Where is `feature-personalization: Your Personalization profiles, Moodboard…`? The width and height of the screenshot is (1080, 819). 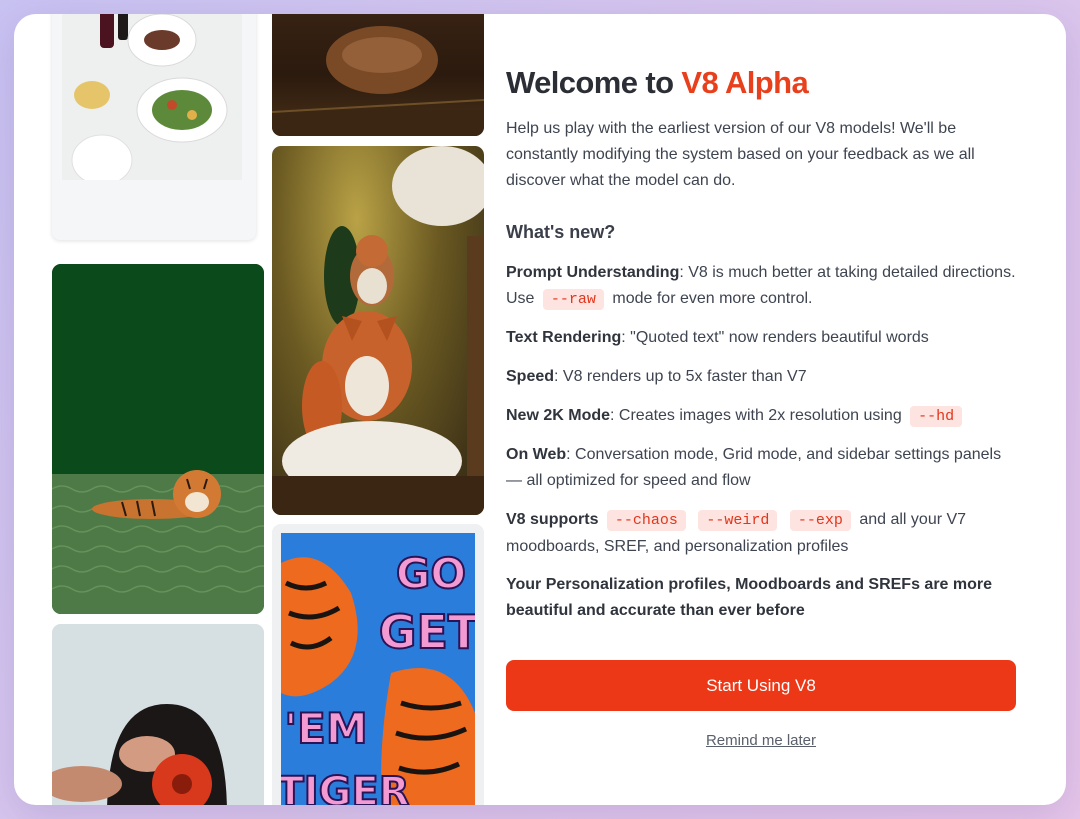
feature-personalization: Your Personalization profiles, Moodboard… is located at coordinates (749, 597).